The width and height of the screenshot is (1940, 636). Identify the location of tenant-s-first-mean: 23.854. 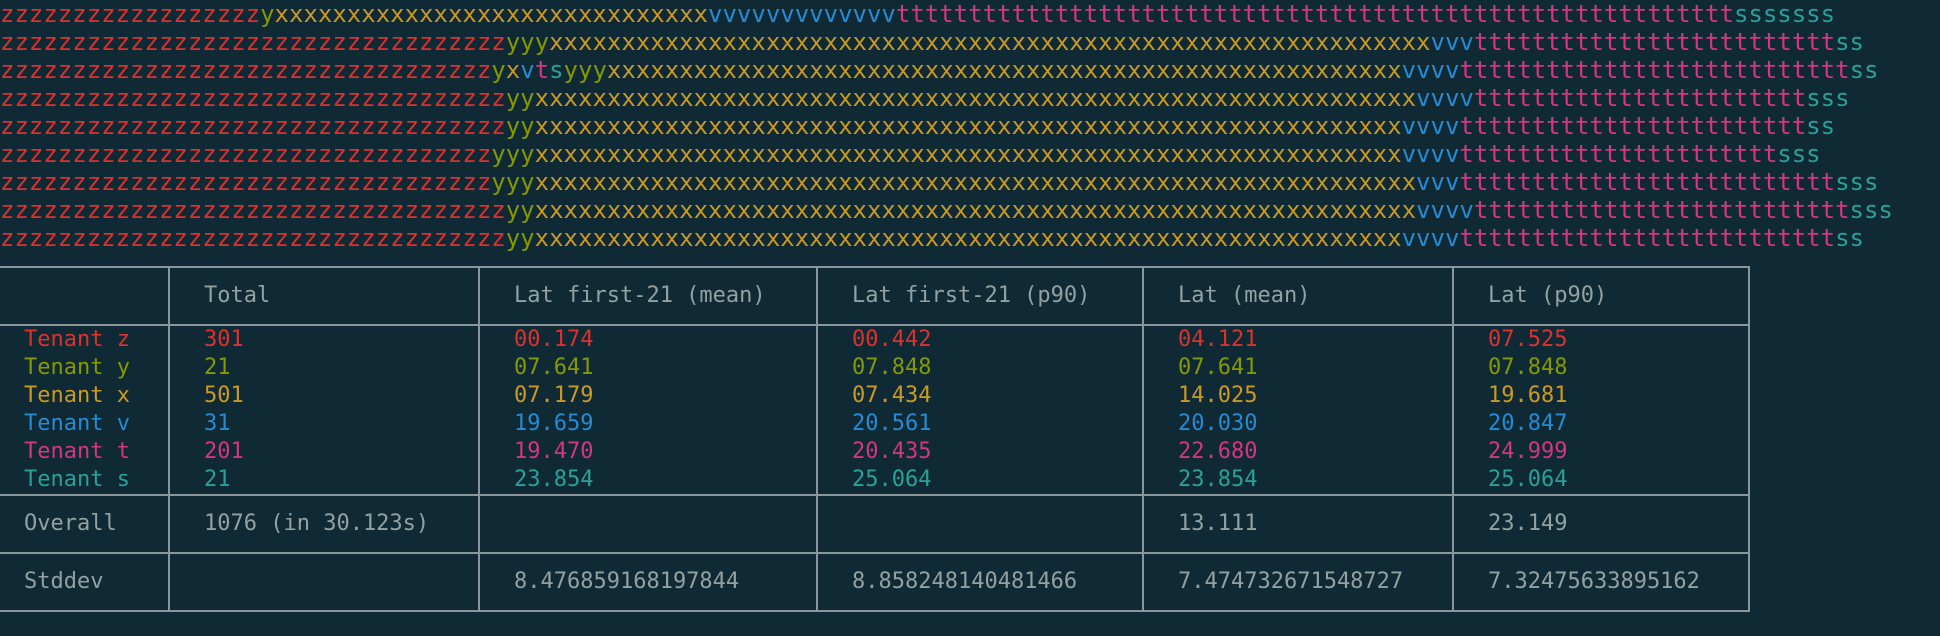
(554, 479).